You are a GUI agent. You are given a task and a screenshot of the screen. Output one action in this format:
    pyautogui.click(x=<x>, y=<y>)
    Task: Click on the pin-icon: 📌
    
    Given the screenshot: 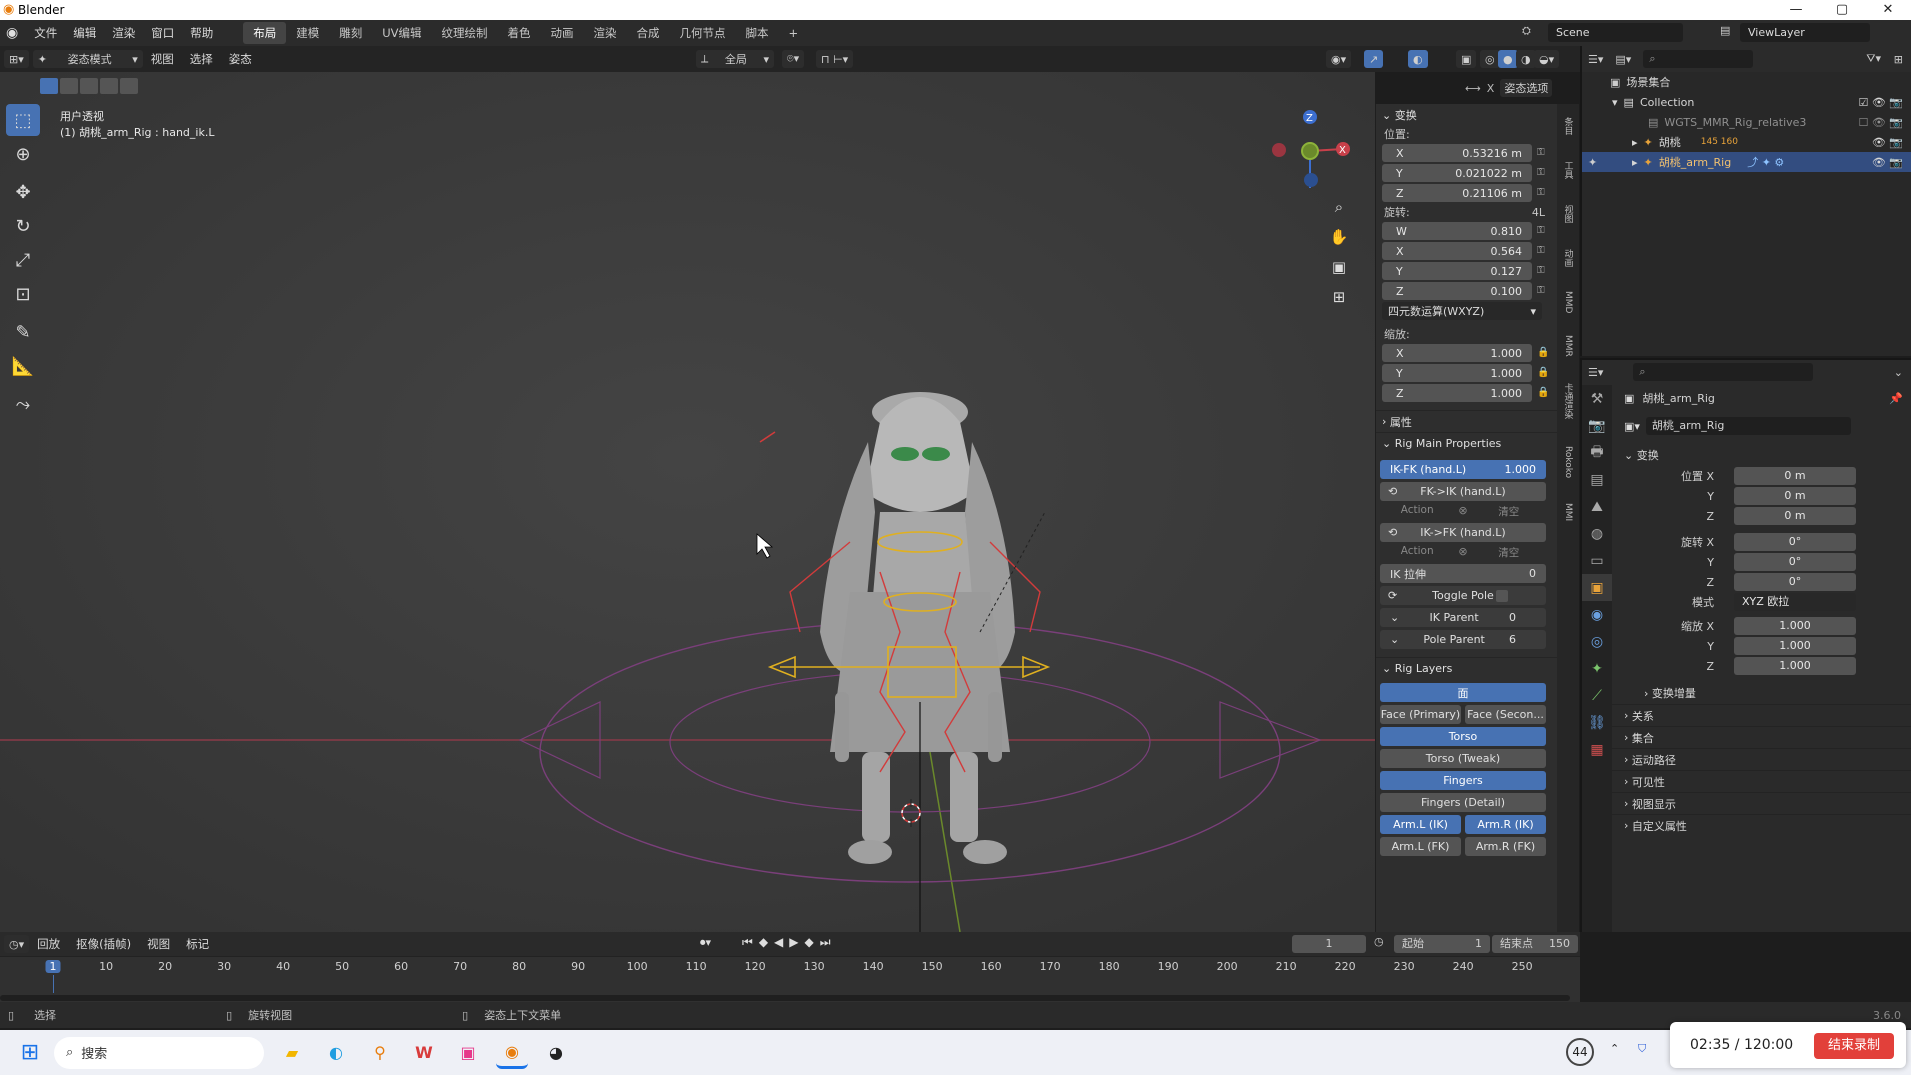 What is the action you would take?
    pyautogui.click(x=1896, y=398)
    